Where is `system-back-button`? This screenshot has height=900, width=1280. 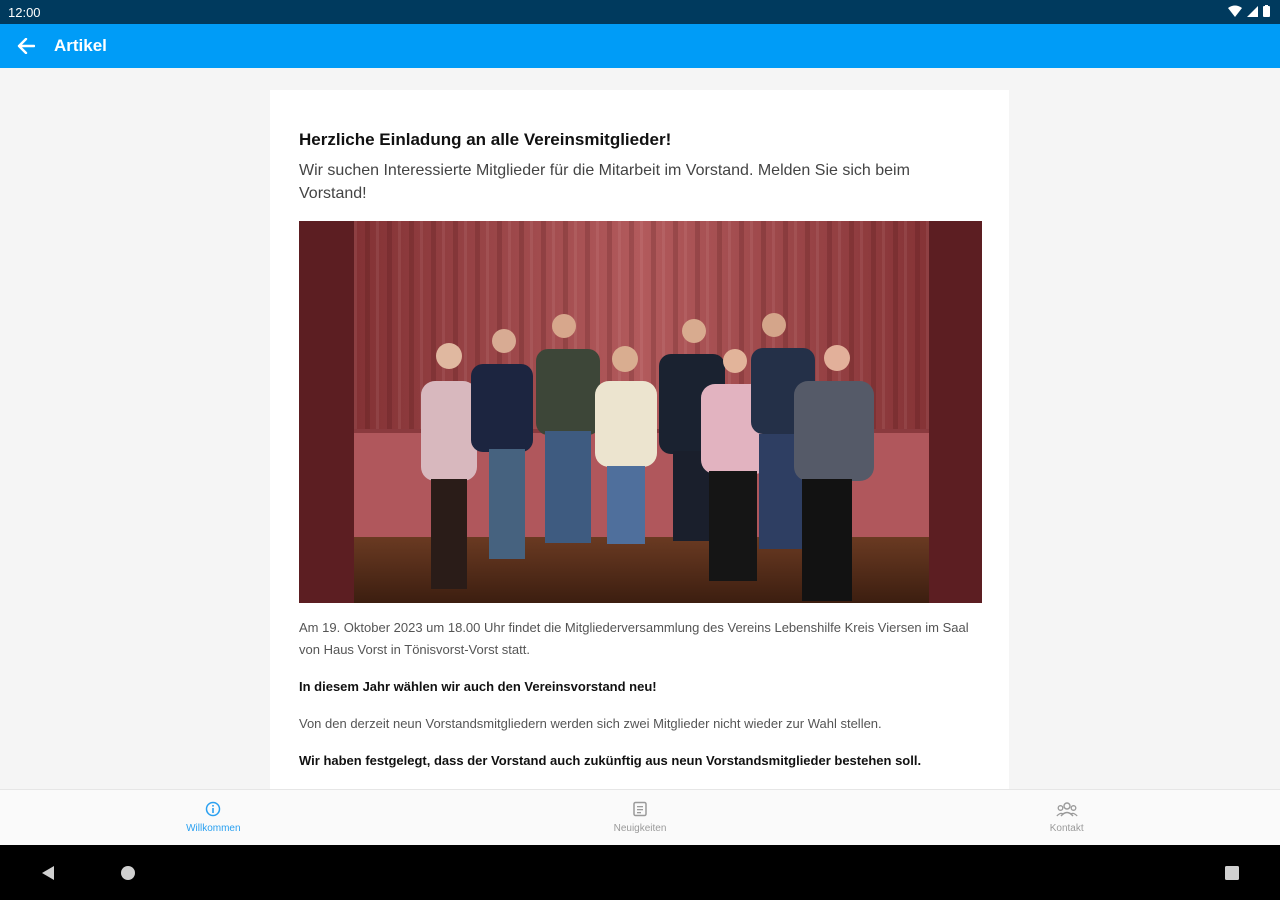 system-back-button is located at coordinates (48, 873).